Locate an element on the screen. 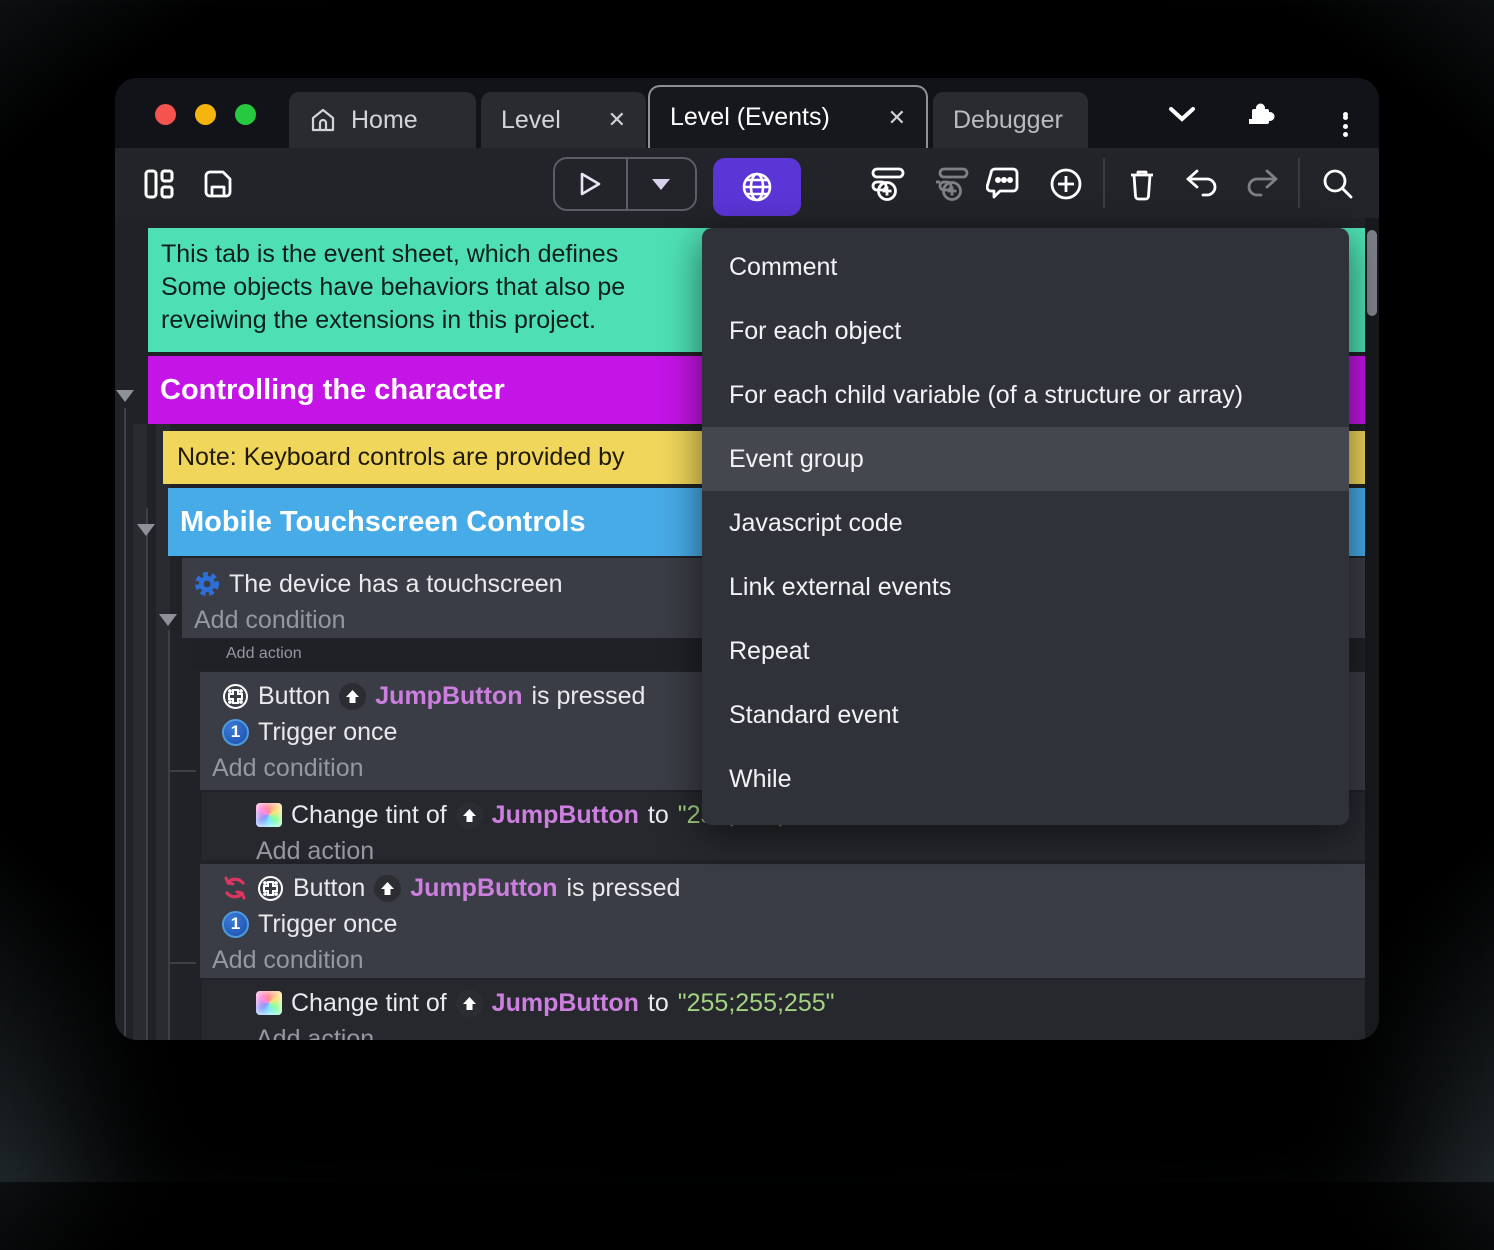 The image size is (1494, 1250). search-button is located at coordinates (1338, 184).